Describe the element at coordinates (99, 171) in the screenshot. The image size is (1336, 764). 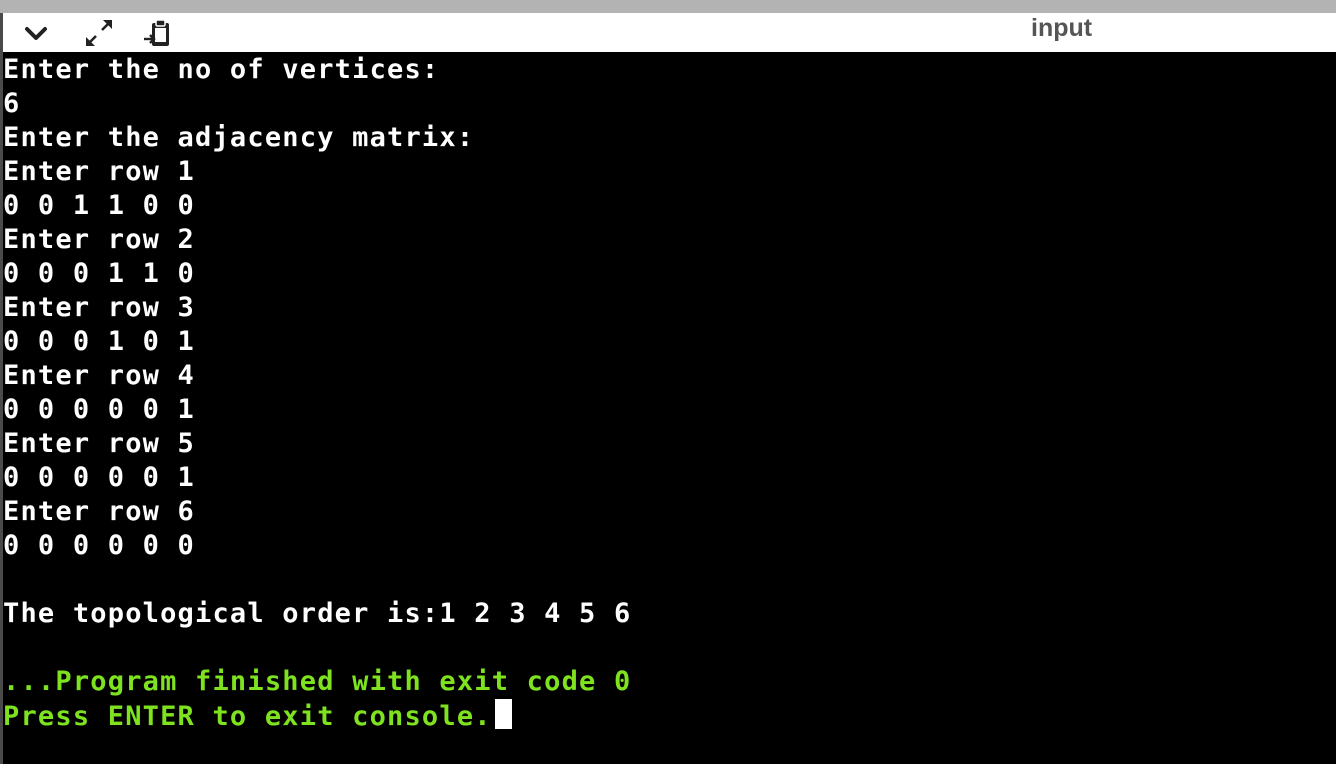
I see `console-line: Enter row 1` at that location.